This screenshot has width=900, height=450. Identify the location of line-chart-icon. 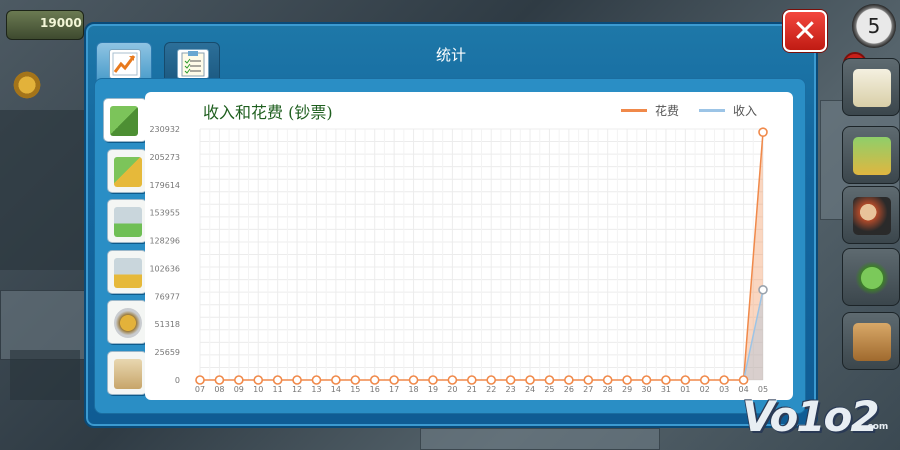
(125, 64).